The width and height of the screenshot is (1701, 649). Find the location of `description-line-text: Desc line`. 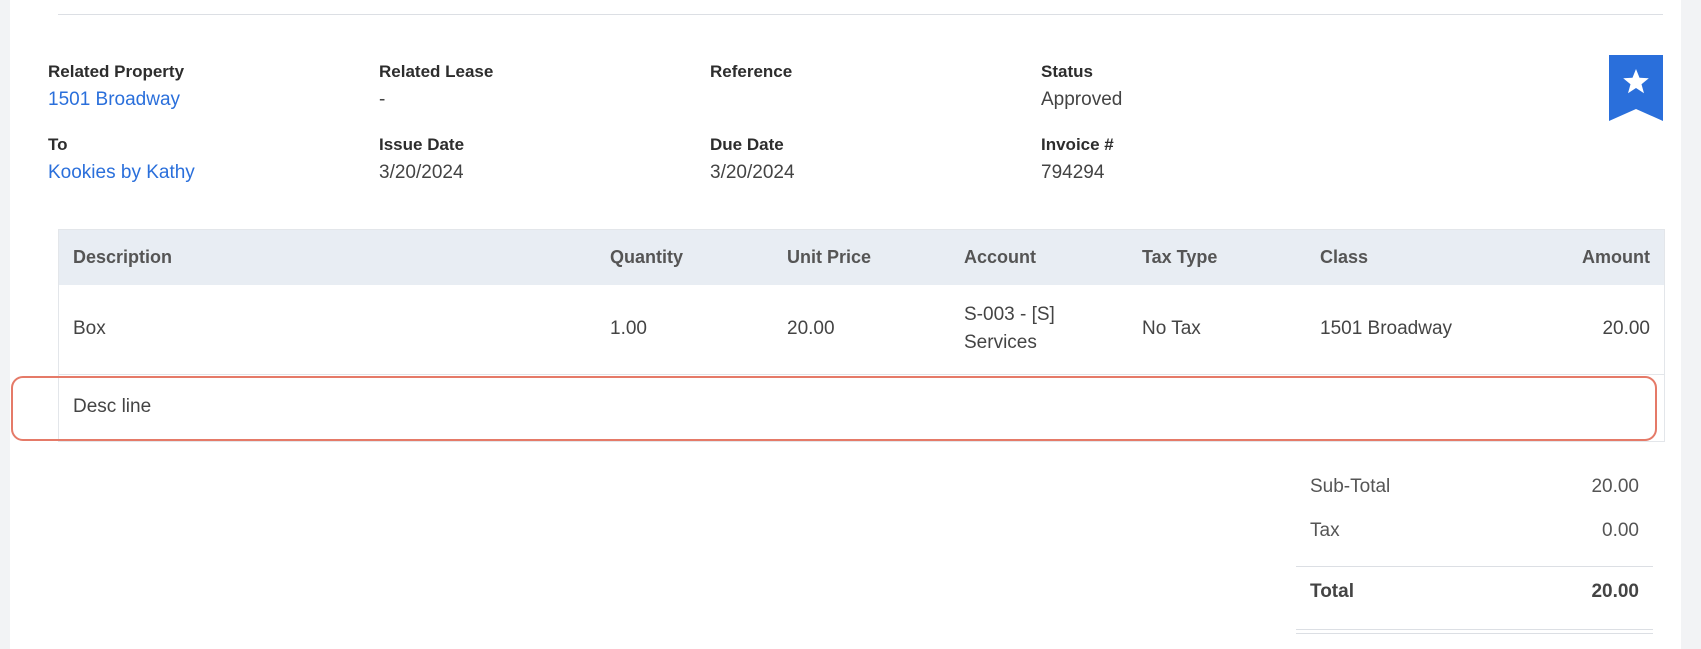

description-line-text: Desc line is located at coordinates (112, 406).